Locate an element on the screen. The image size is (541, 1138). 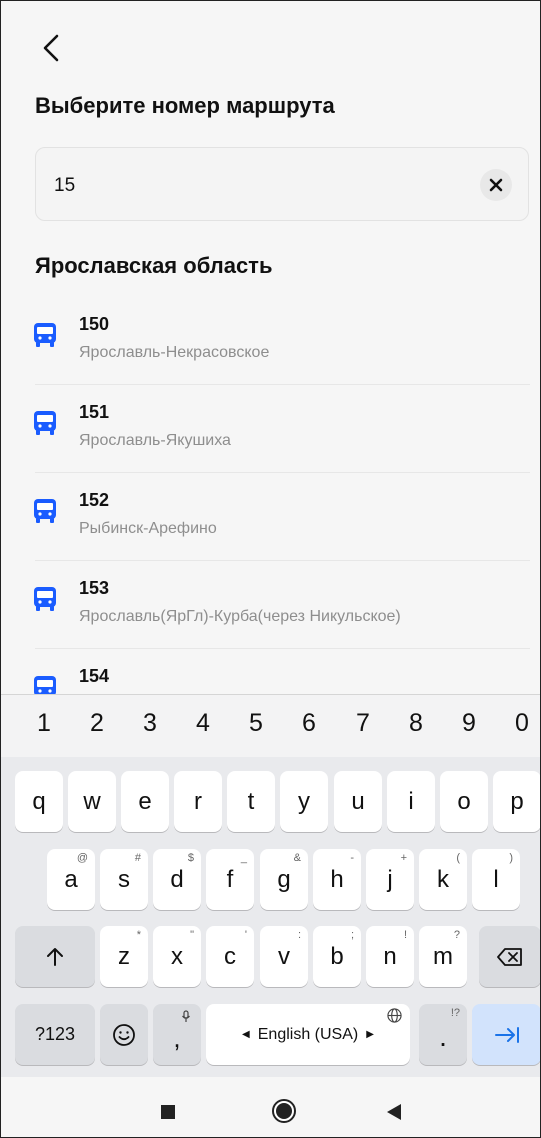
enter-key is located at coordinates (506, 1034).